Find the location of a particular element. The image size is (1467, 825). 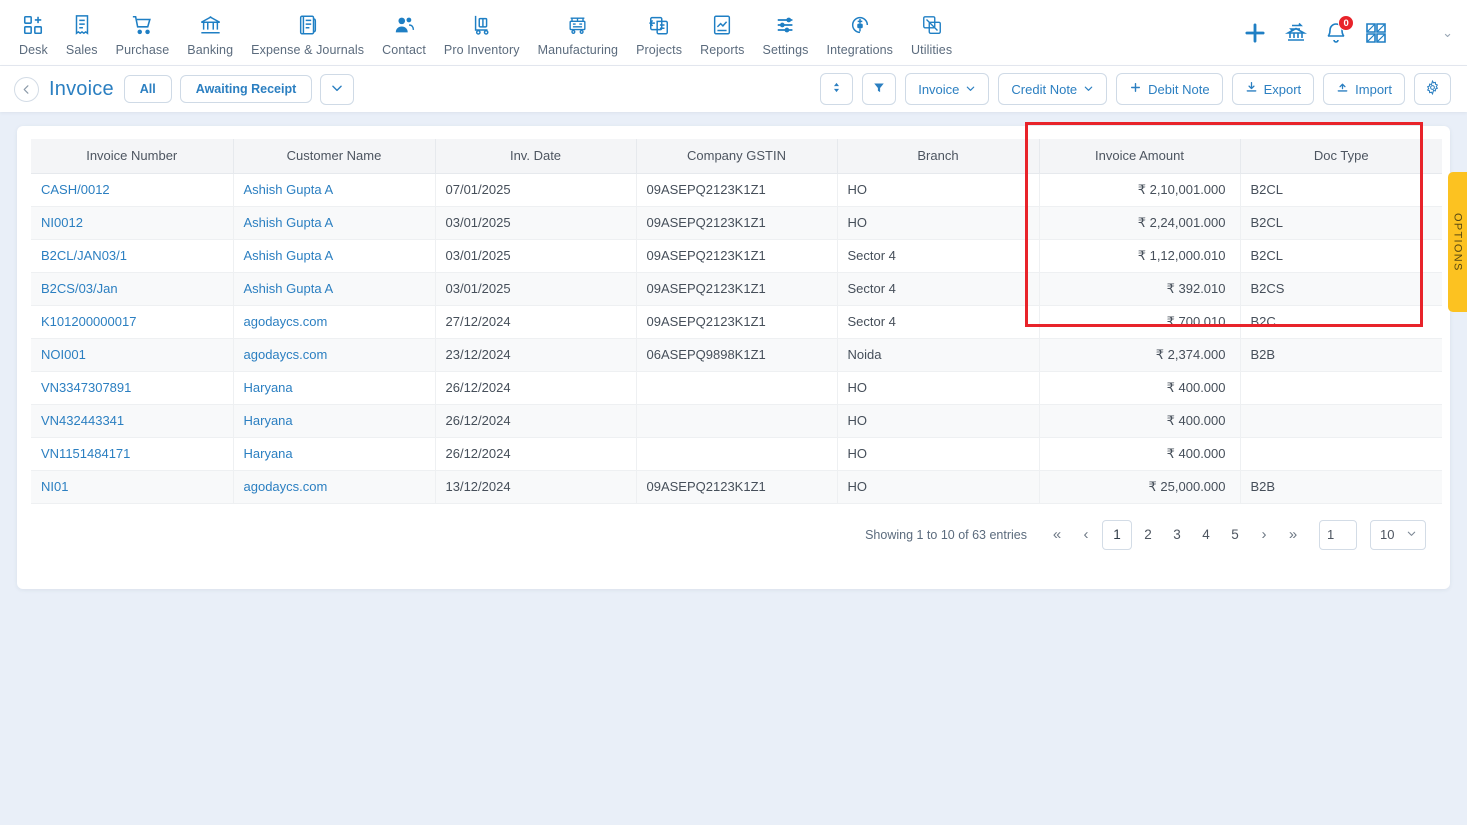

column-header-branch: Branch is located at coordinates (938, 156).